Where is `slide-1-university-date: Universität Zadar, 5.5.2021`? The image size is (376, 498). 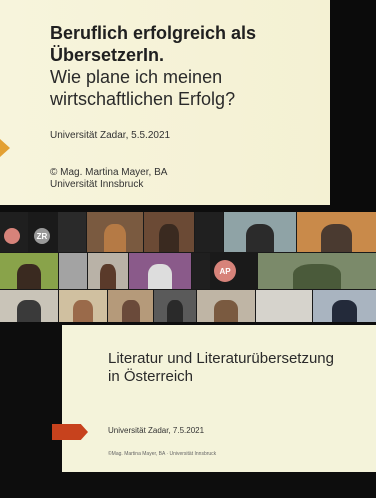 slide-1-university-date: Universität Zadar, 5.5.2021 is located at coordinates (110, 135).